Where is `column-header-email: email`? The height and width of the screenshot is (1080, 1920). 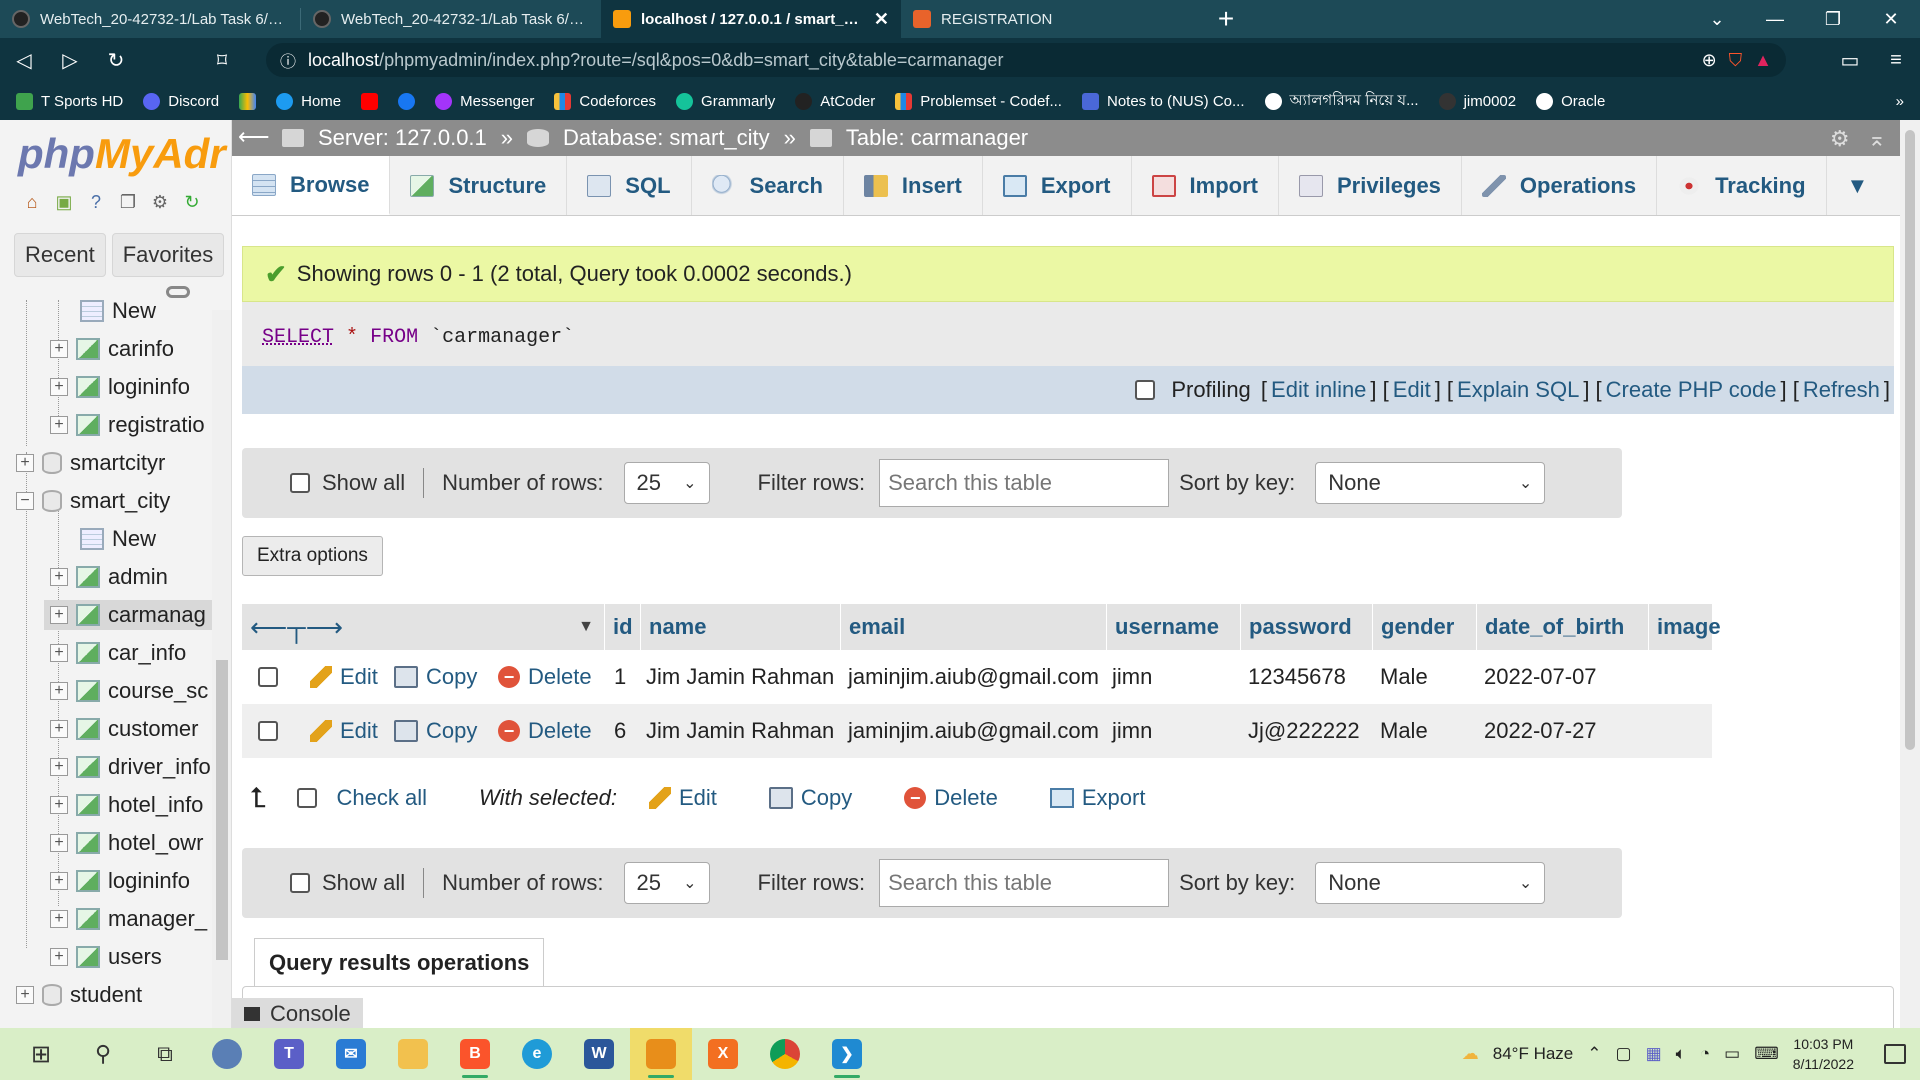
column-header-email: email is located at coordinates (973, 627).